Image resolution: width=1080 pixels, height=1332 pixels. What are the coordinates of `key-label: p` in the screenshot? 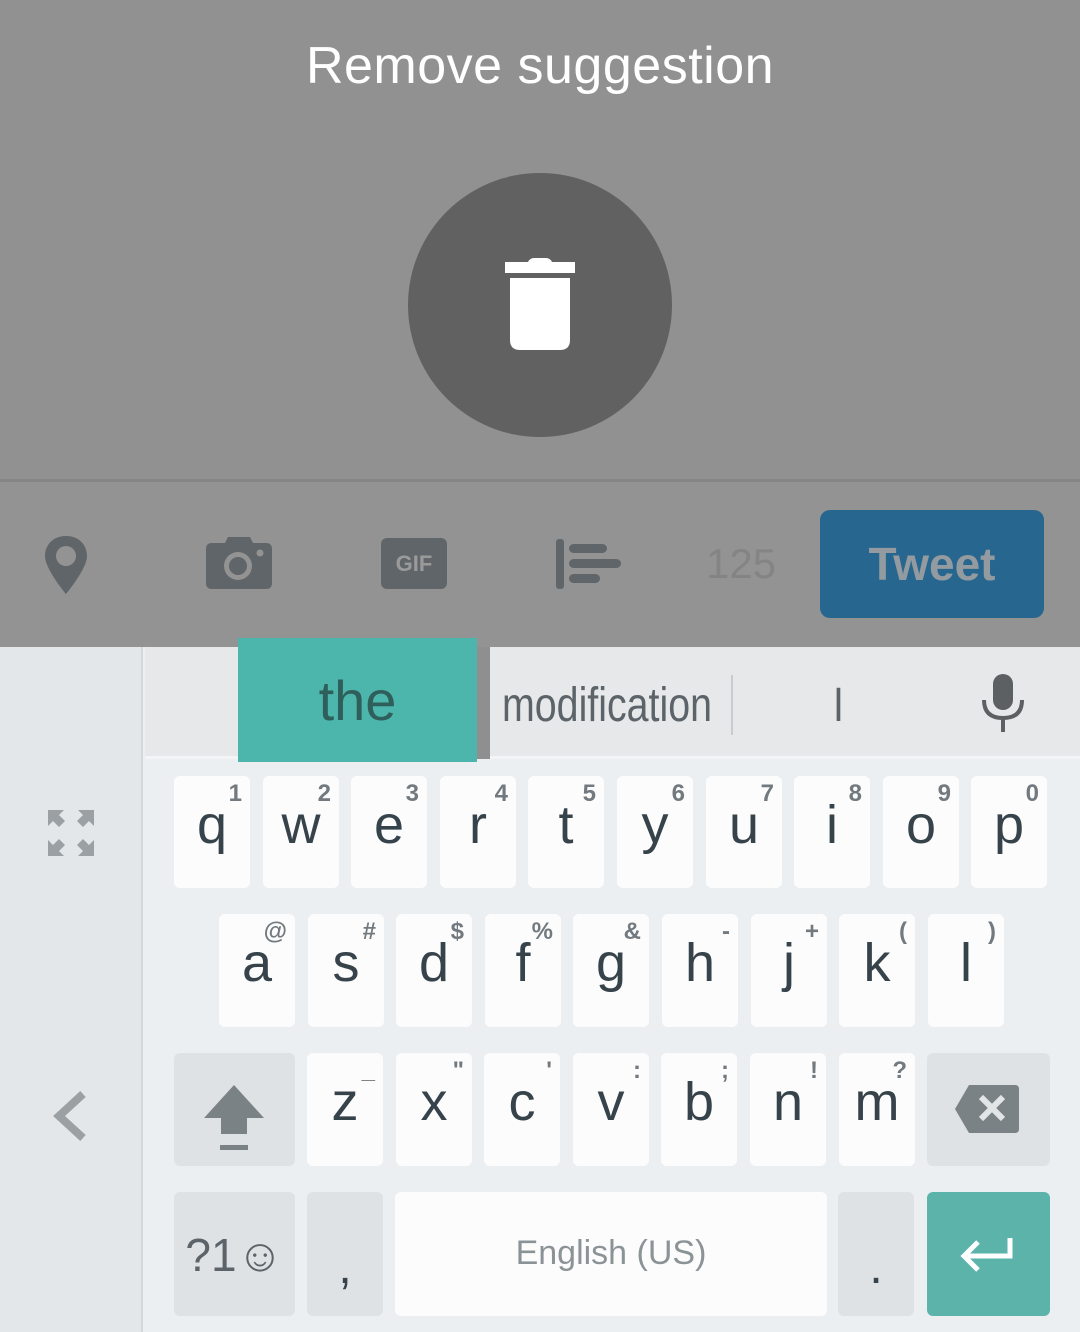 It's located at (1009, 825).